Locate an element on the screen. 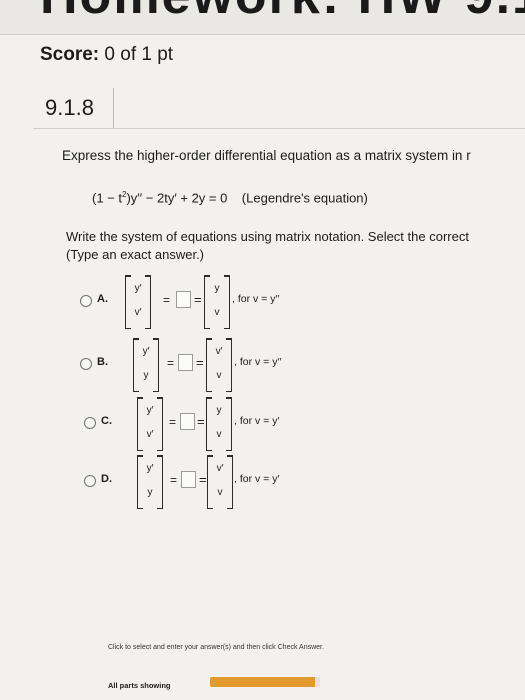  option-a-lhs-vector: y′ v′ is located at coordinates (138, 302).